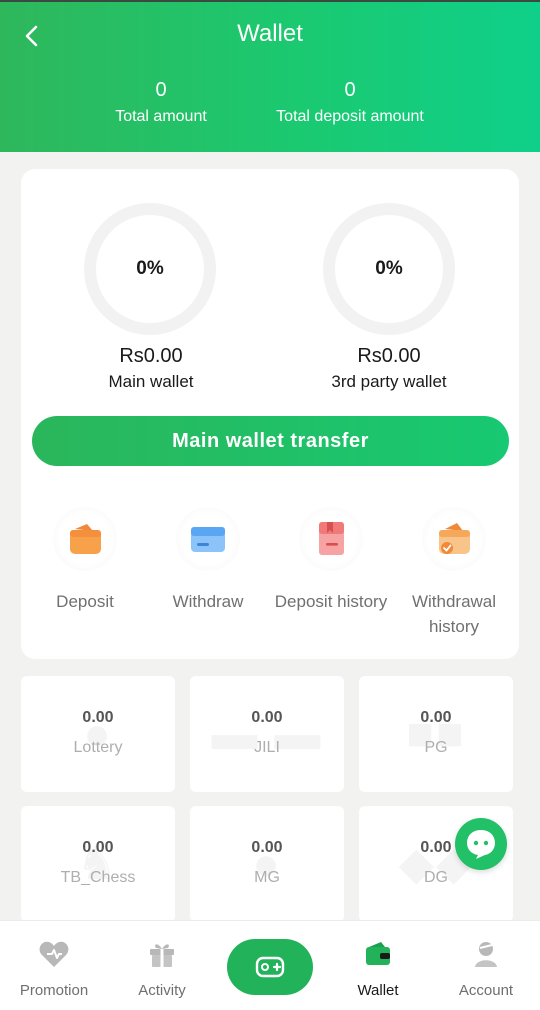 The width and height of the screenshot is (540, 1010). I want to click on heart-icon, so click(54, 954).